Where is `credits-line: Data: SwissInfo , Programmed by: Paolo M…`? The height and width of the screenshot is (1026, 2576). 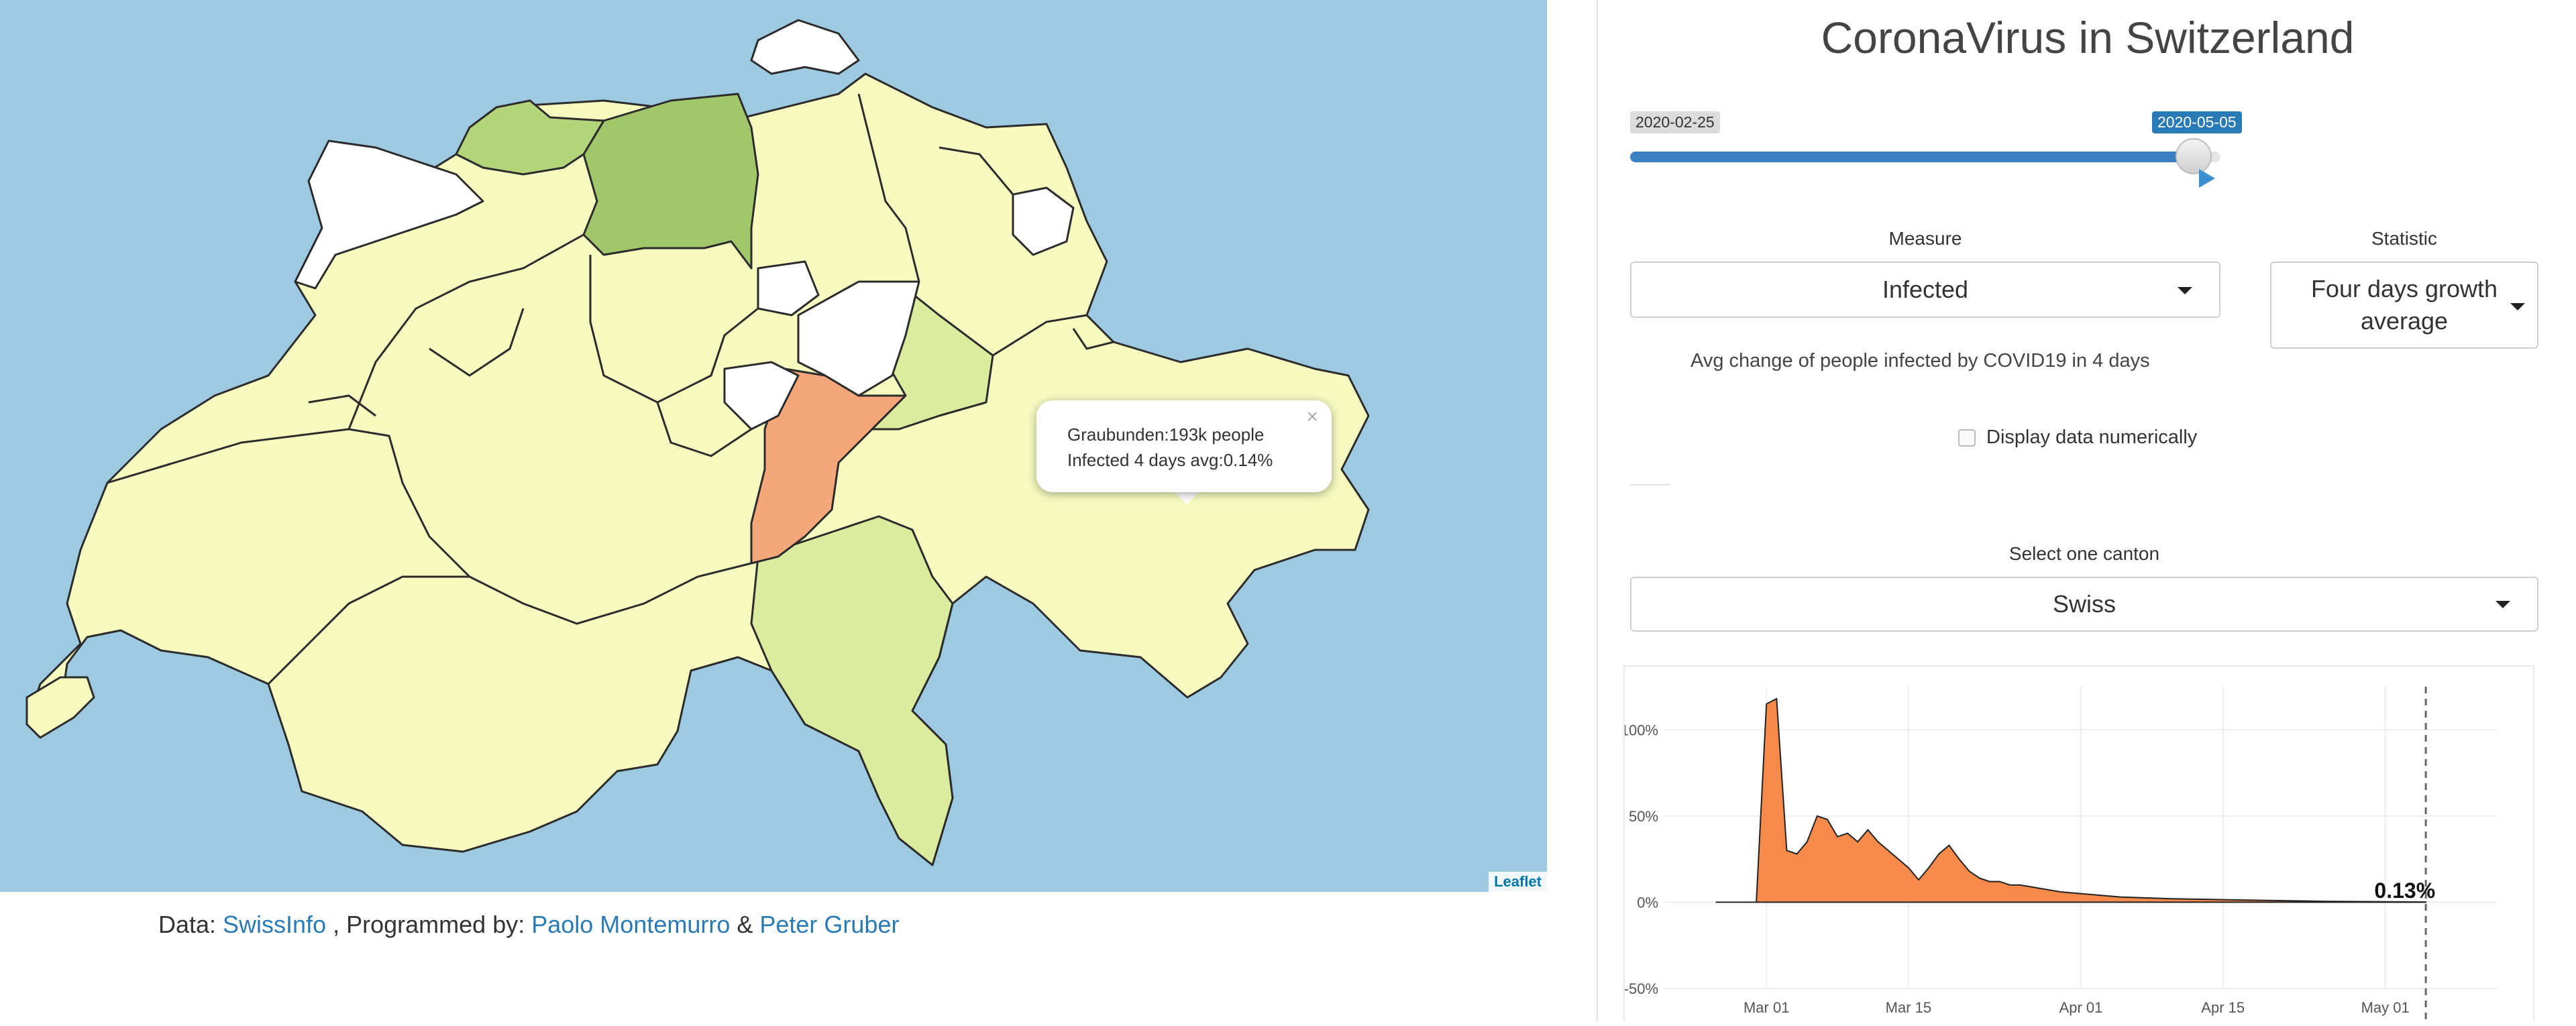
credits-line: Data: SwissInfo , Programmed by: Paolo M… is located at coordinates (528, 925).